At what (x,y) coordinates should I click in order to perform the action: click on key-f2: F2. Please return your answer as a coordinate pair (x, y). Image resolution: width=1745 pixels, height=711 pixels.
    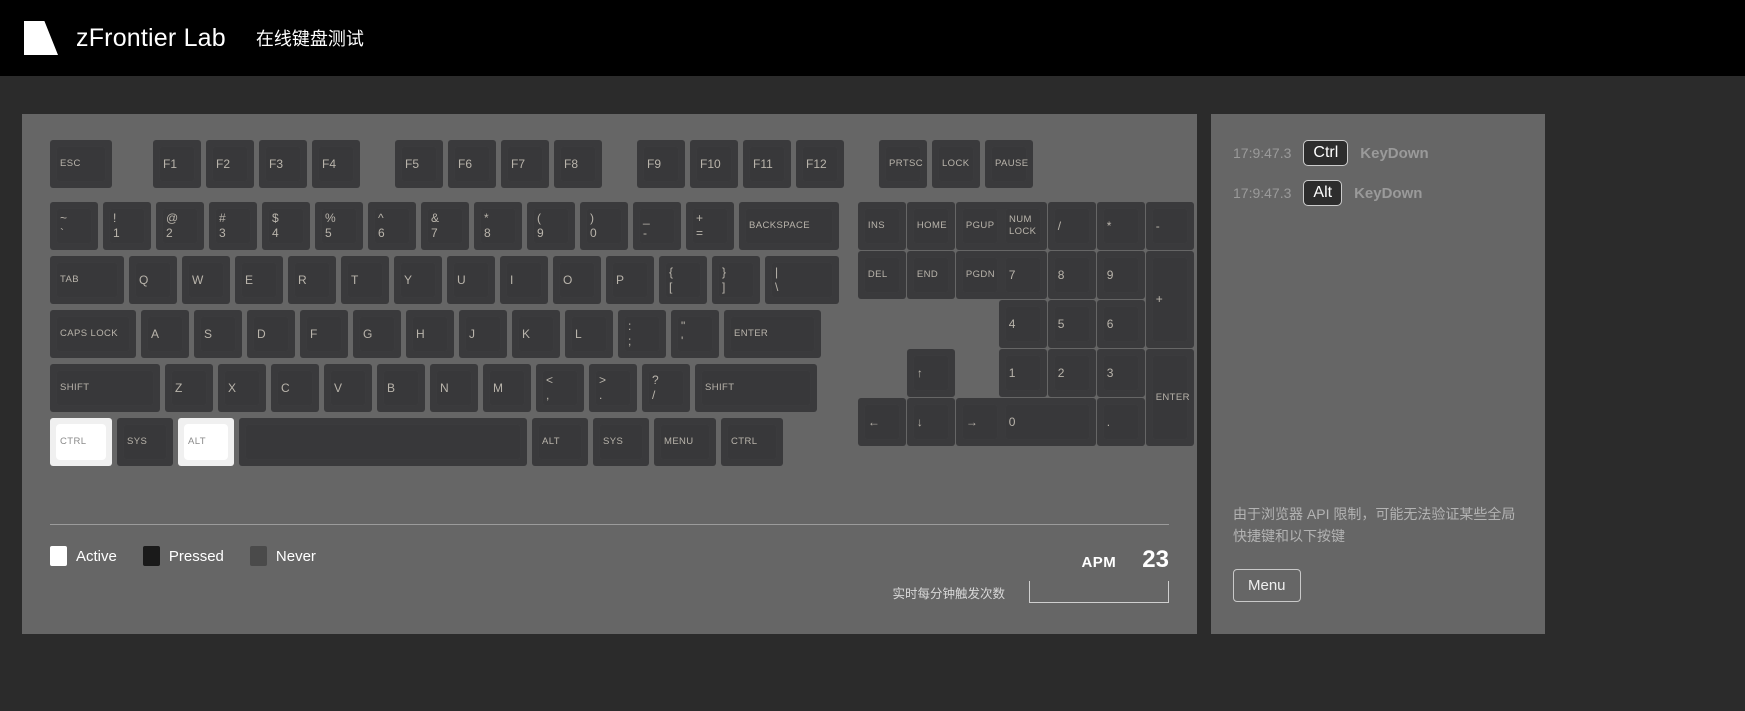
    Looking at the image, I should click on (230, 164).